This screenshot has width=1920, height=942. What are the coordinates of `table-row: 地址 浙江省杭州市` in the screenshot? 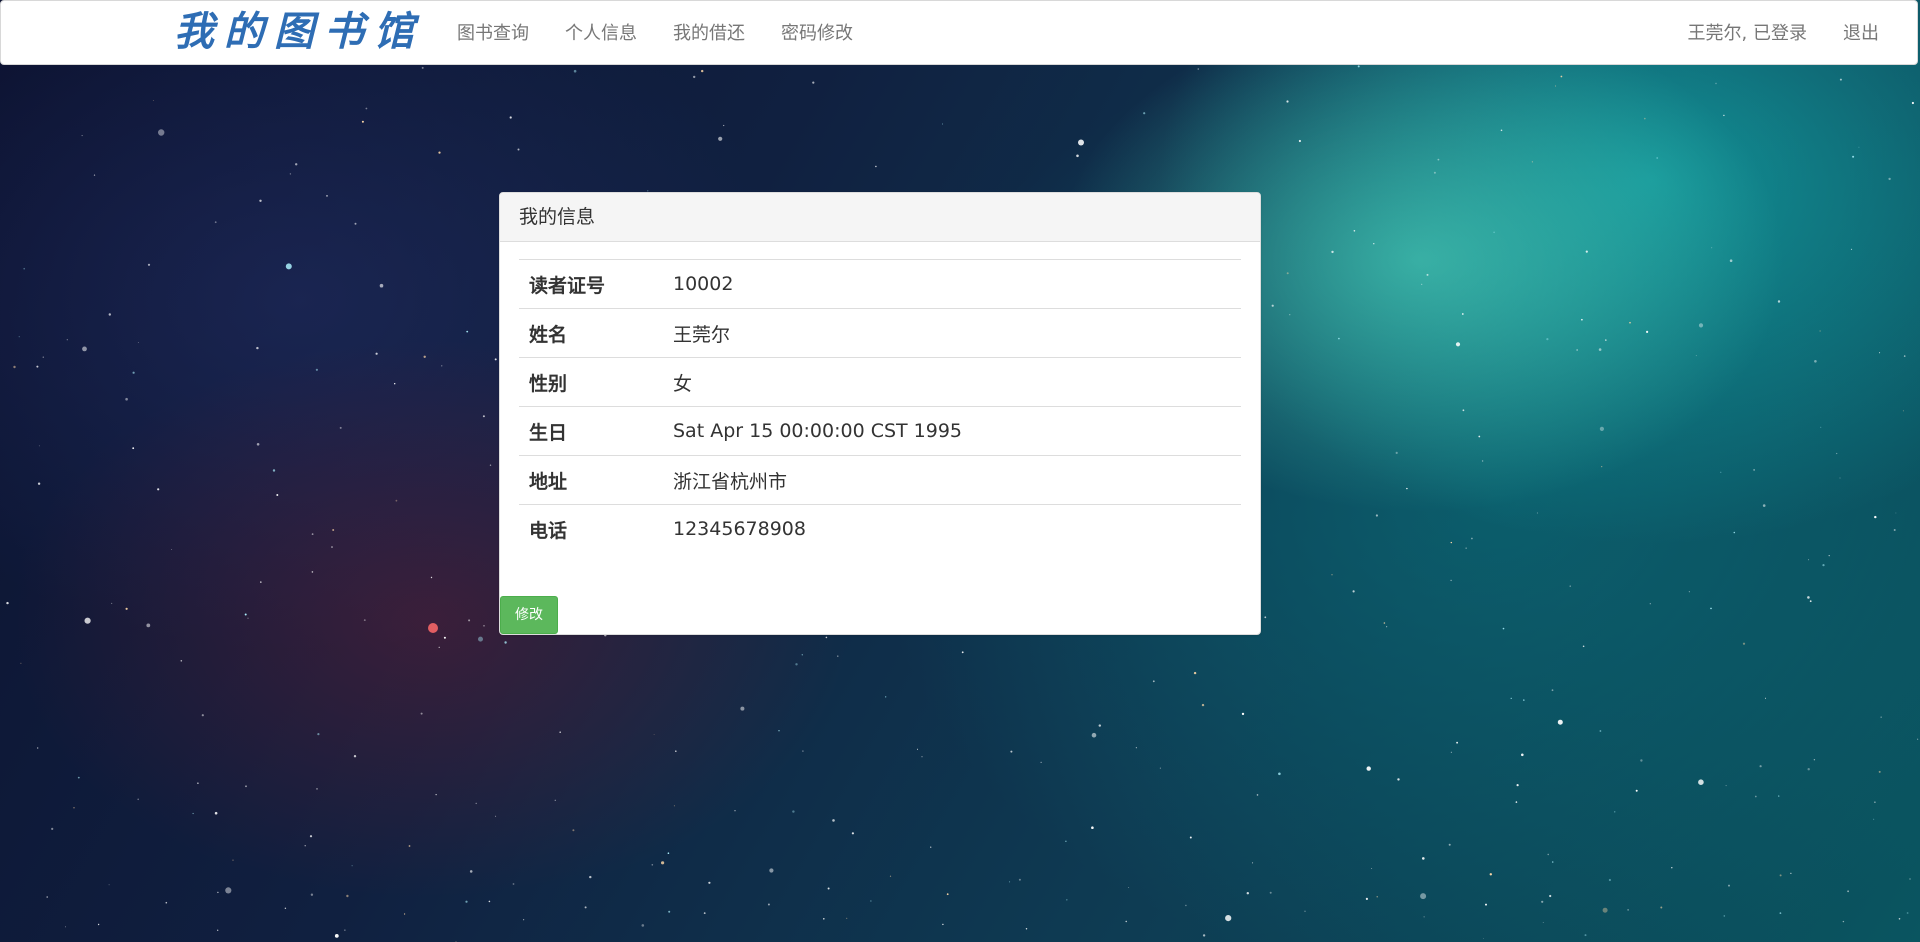 It's located at (880, 480).